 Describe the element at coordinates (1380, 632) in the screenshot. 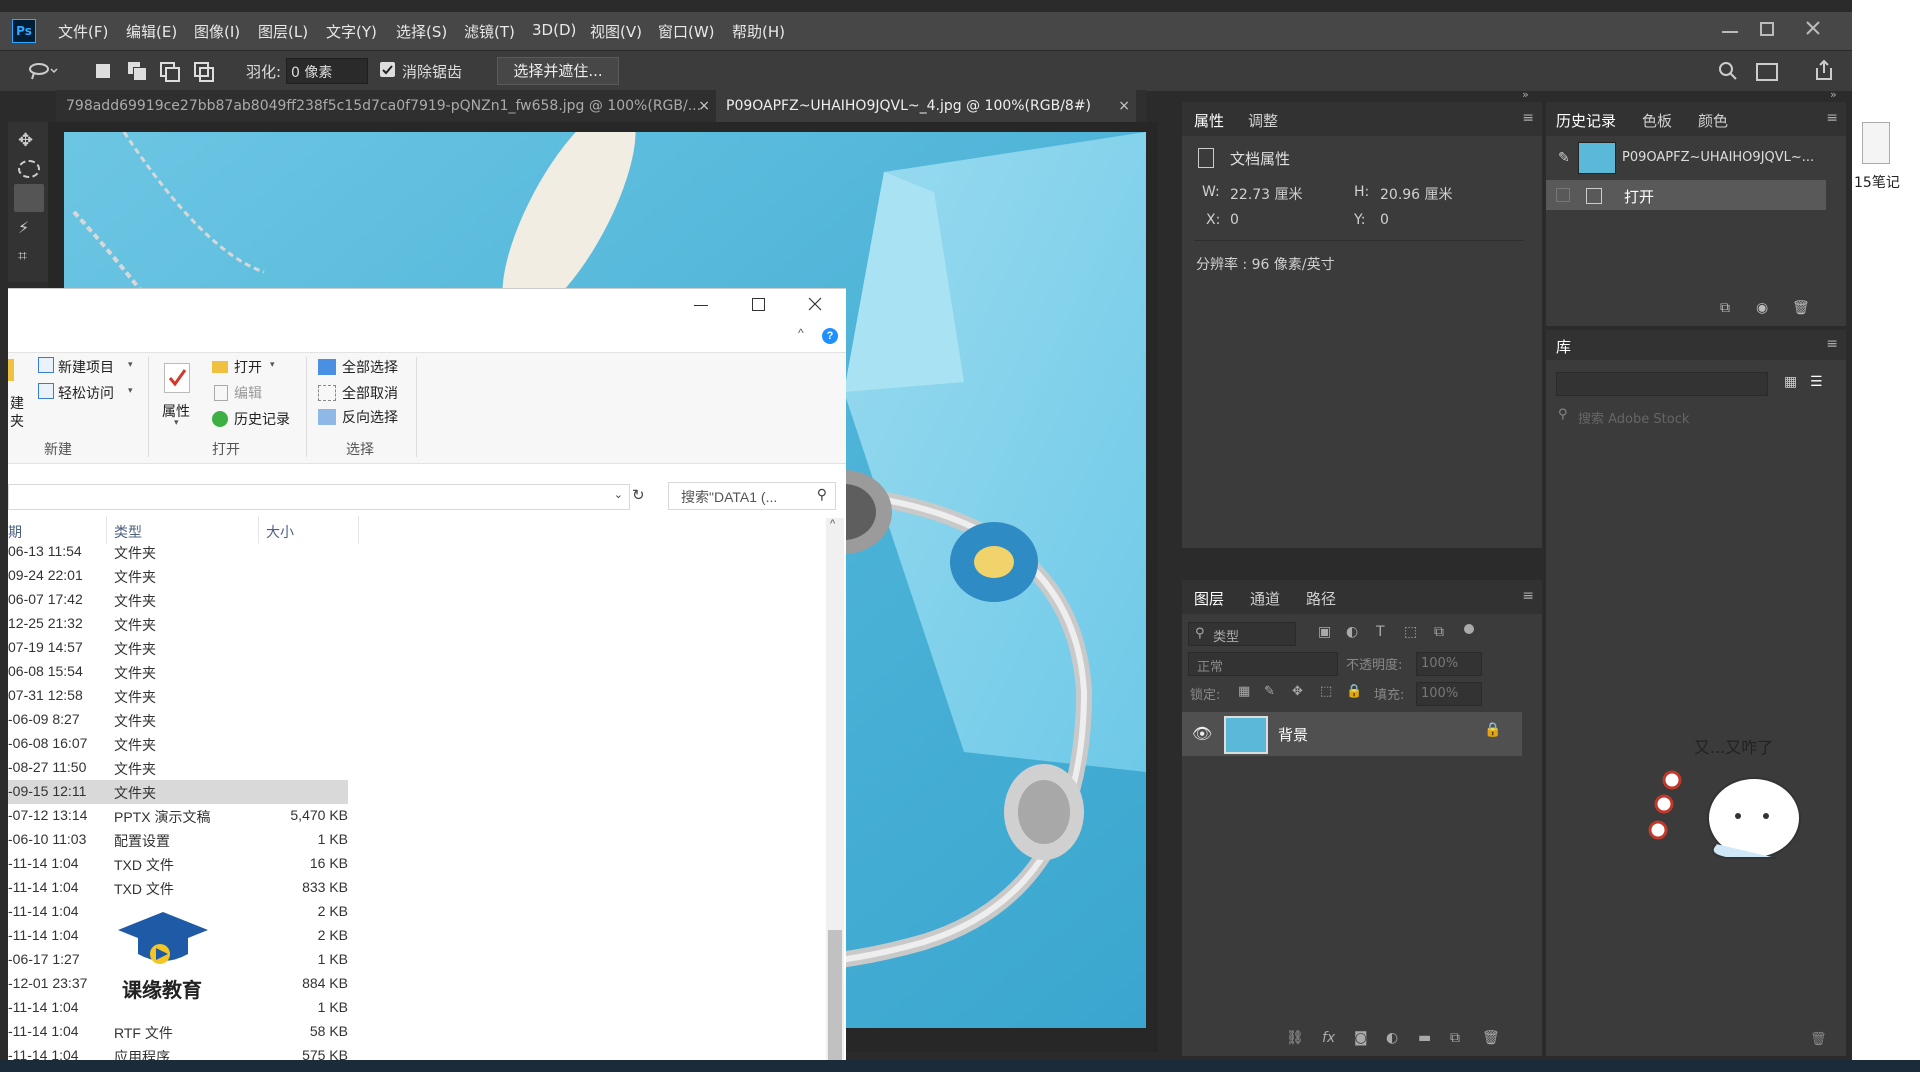

I see `filter-text-icon: T` at that location.